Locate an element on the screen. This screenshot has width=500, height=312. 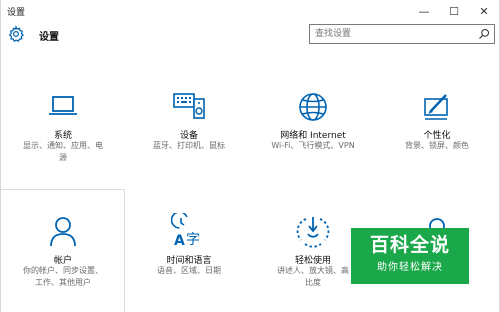
search-box is located at coordinates (402, 34).